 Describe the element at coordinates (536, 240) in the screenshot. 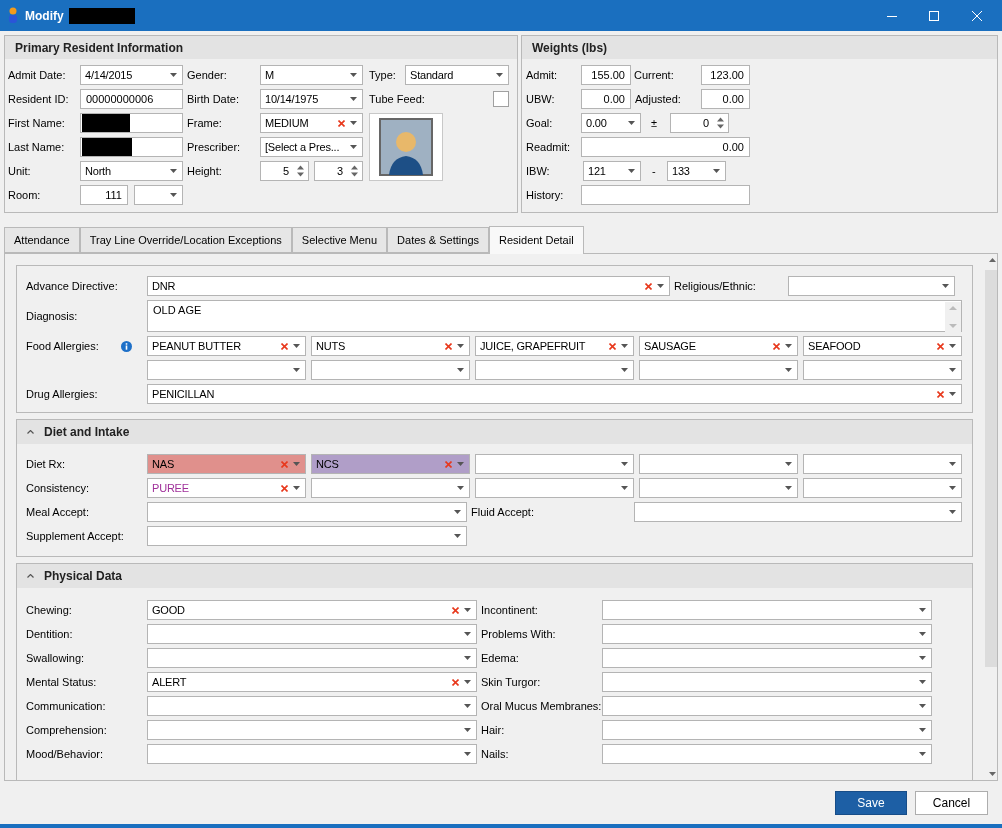

I see `tab: Resident Detail` at that location.